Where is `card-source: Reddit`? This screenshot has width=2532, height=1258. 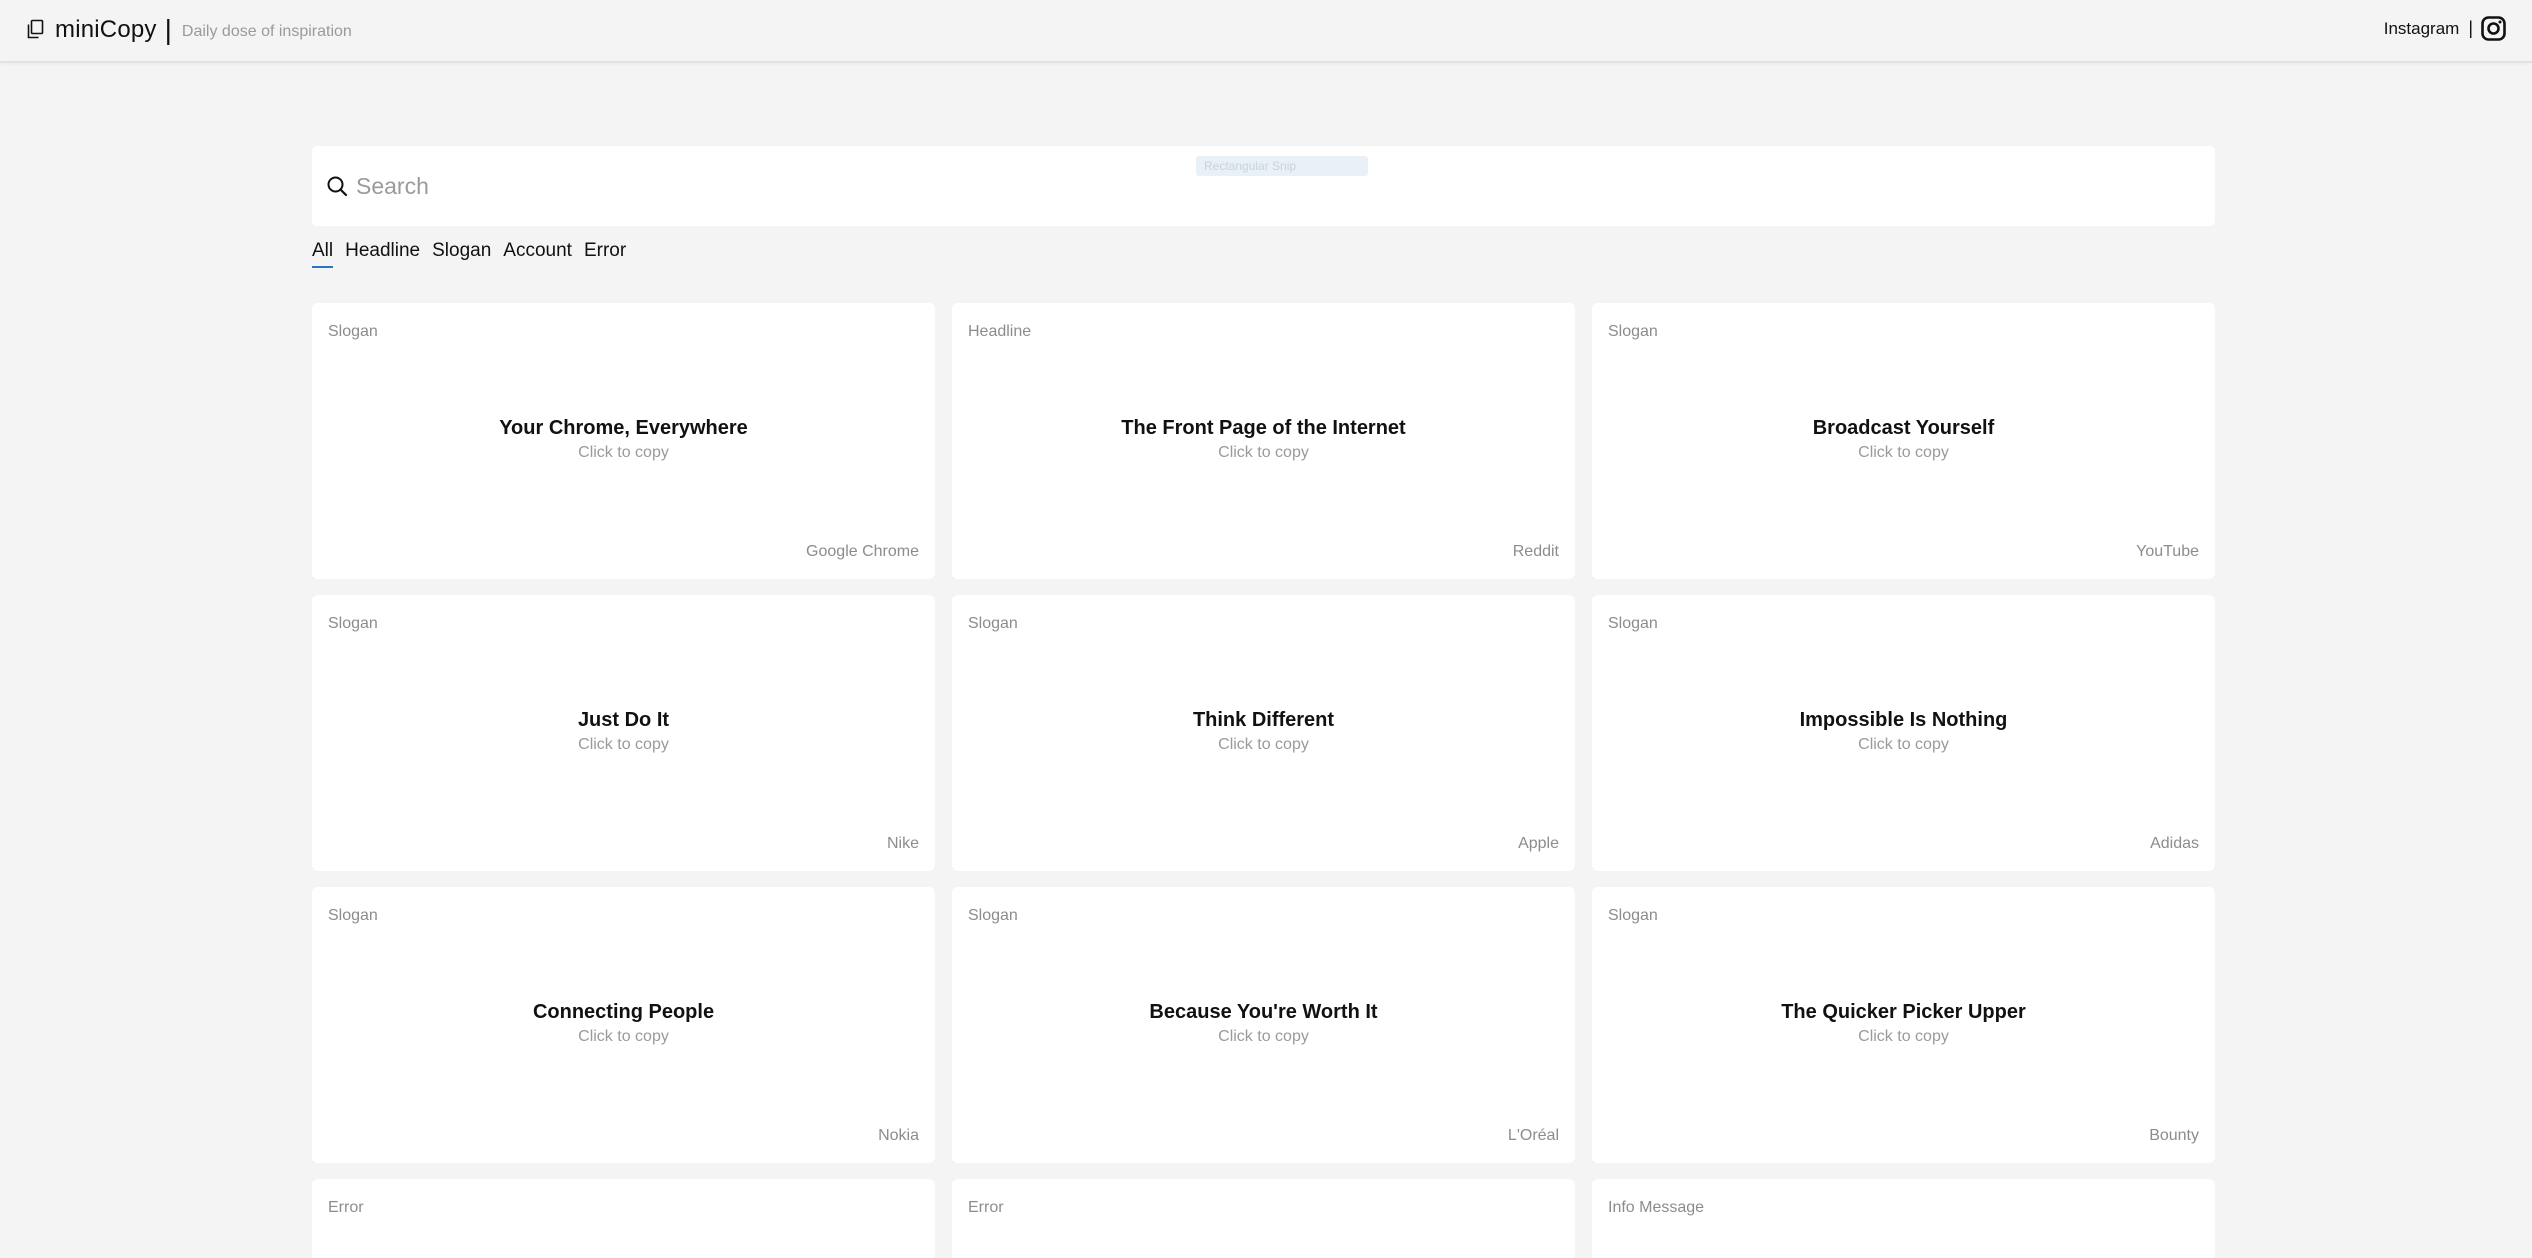
card-source: Reddit is located at coordinates (1535, 551).